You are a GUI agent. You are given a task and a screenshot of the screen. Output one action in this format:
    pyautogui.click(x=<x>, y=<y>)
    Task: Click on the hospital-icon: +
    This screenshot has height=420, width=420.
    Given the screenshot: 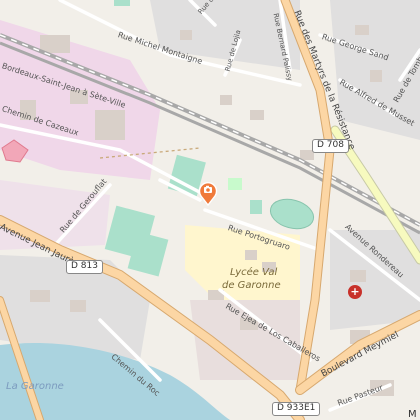 What is the action you would take?
    pyautogui.click(x=355, y=292)
    